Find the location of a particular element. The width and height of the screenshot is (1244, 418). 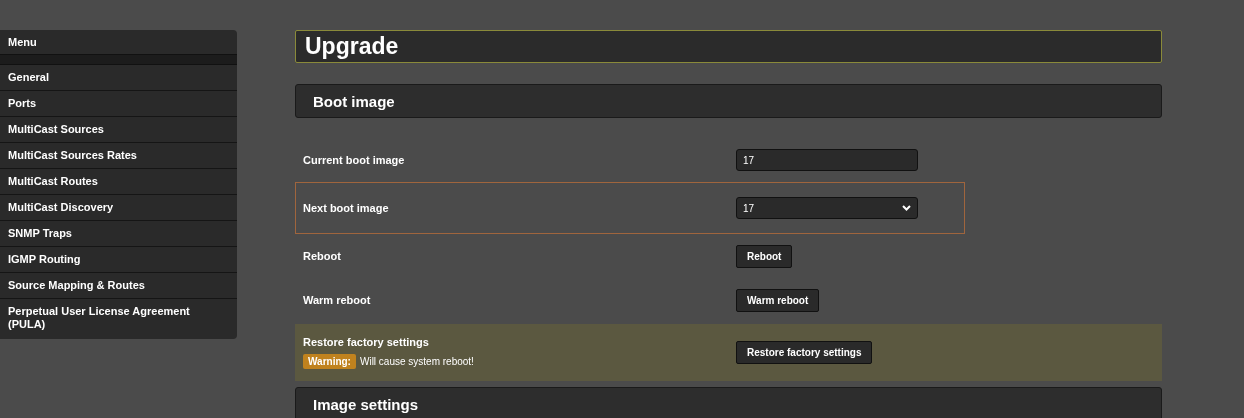

action-button: Restore factory settings is located at coordinates (804, 352).